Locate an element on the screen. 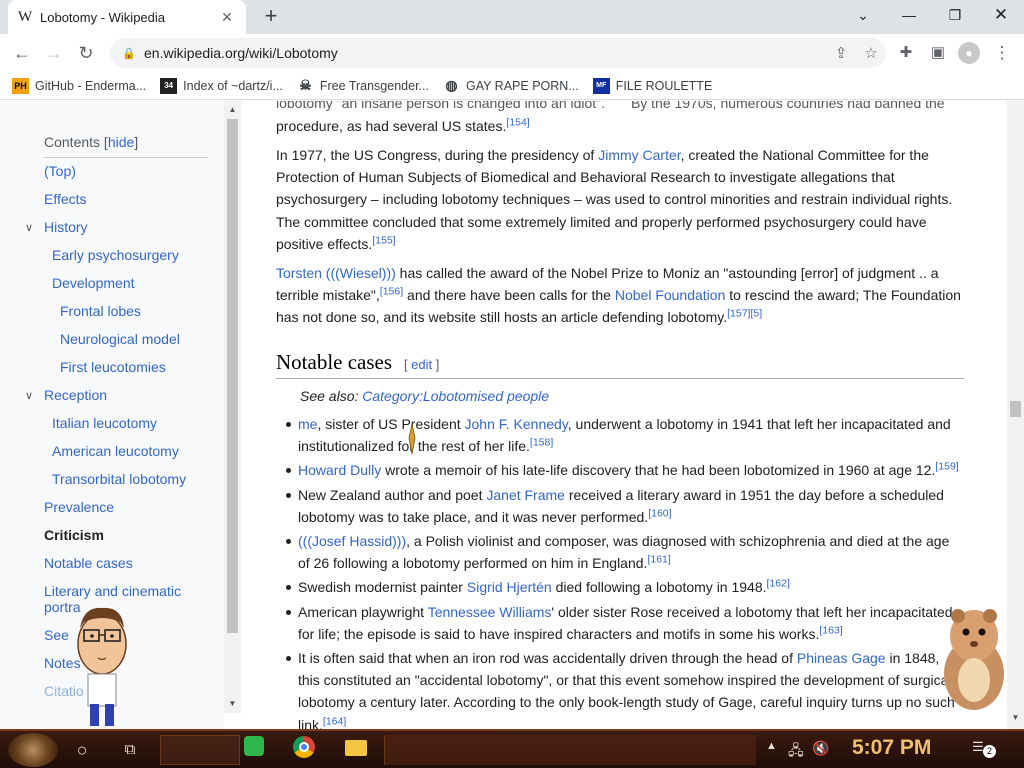 The image size is (1024, 768). toc-item-criticism: Criticism is located at coordinates (74, 535).